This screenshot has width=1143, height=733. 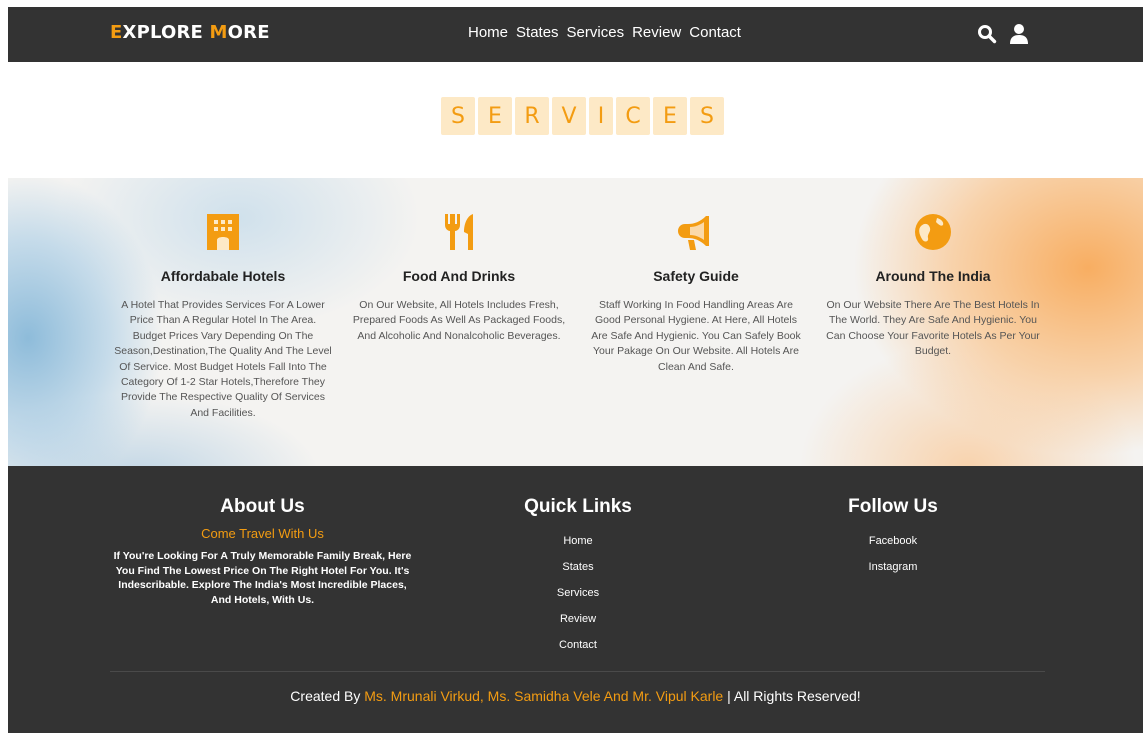 What do you see at coordinates (577, 671) in the screenshot?
I see `footer-divider` at bounding box center [577, 671].